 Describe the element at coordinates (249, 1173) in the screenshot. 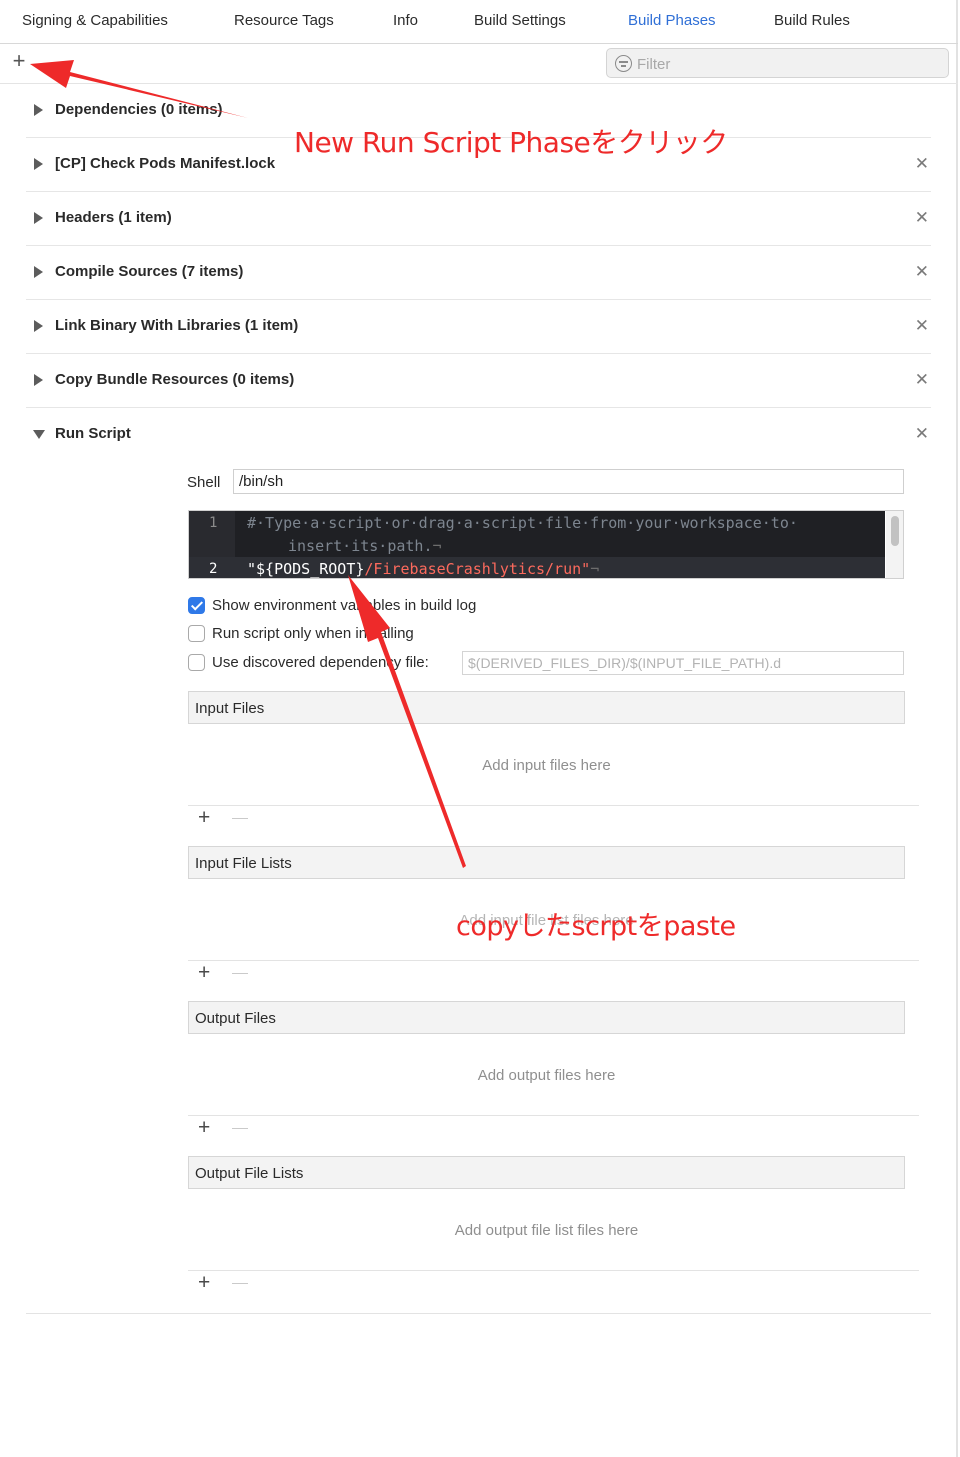

I see `section-title: Output File Lists` at that location.